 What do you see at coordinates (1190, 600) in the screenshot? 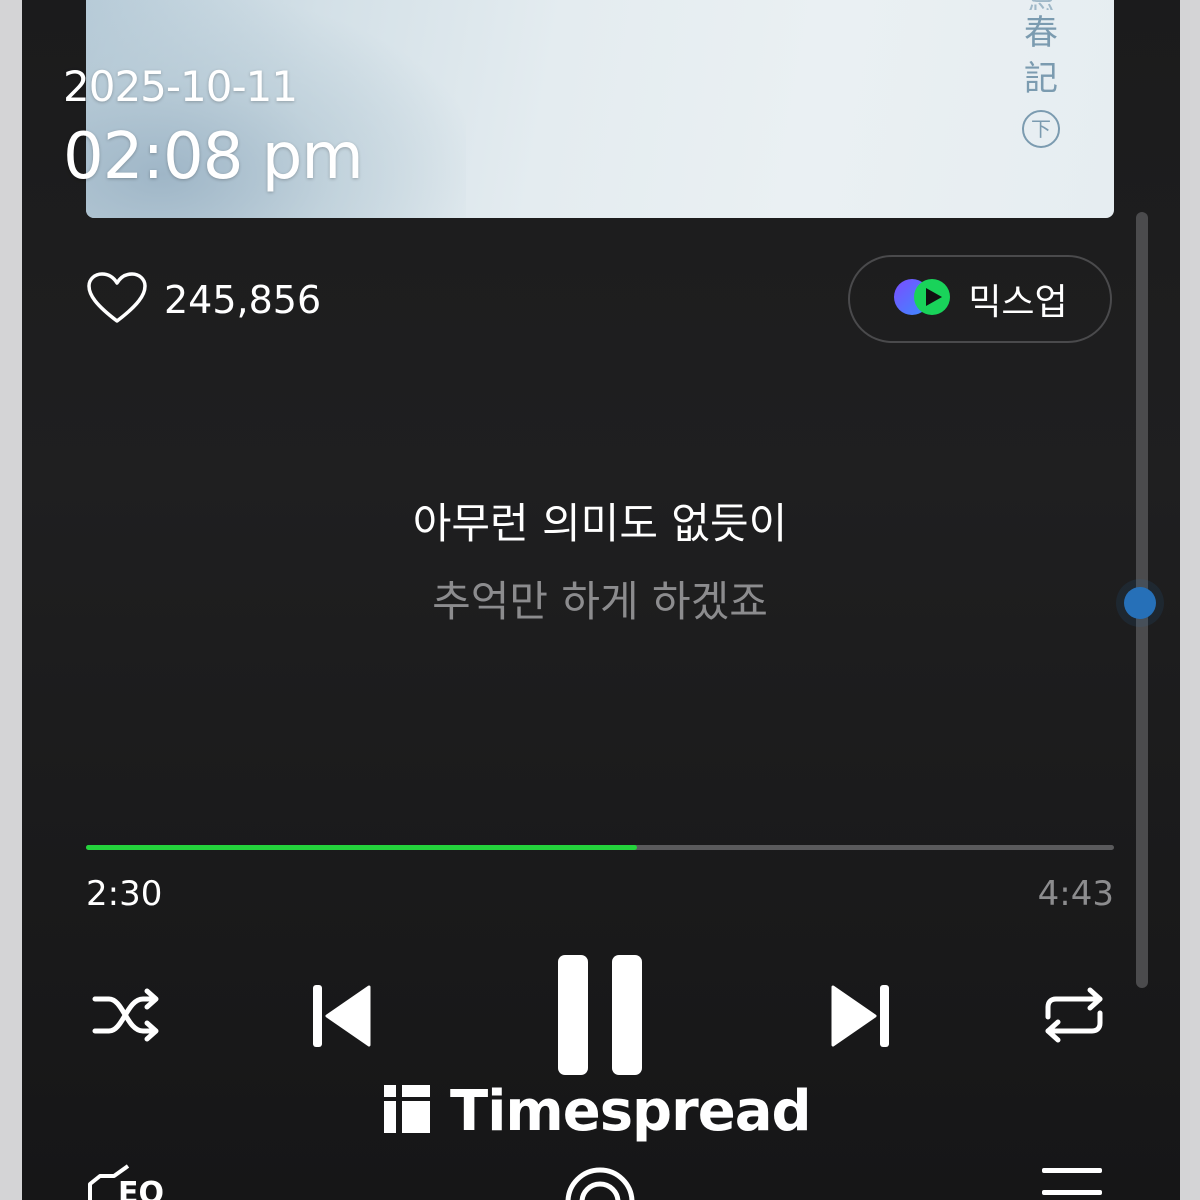
I see `window-edge-right` at bounding box center [1190, 600].